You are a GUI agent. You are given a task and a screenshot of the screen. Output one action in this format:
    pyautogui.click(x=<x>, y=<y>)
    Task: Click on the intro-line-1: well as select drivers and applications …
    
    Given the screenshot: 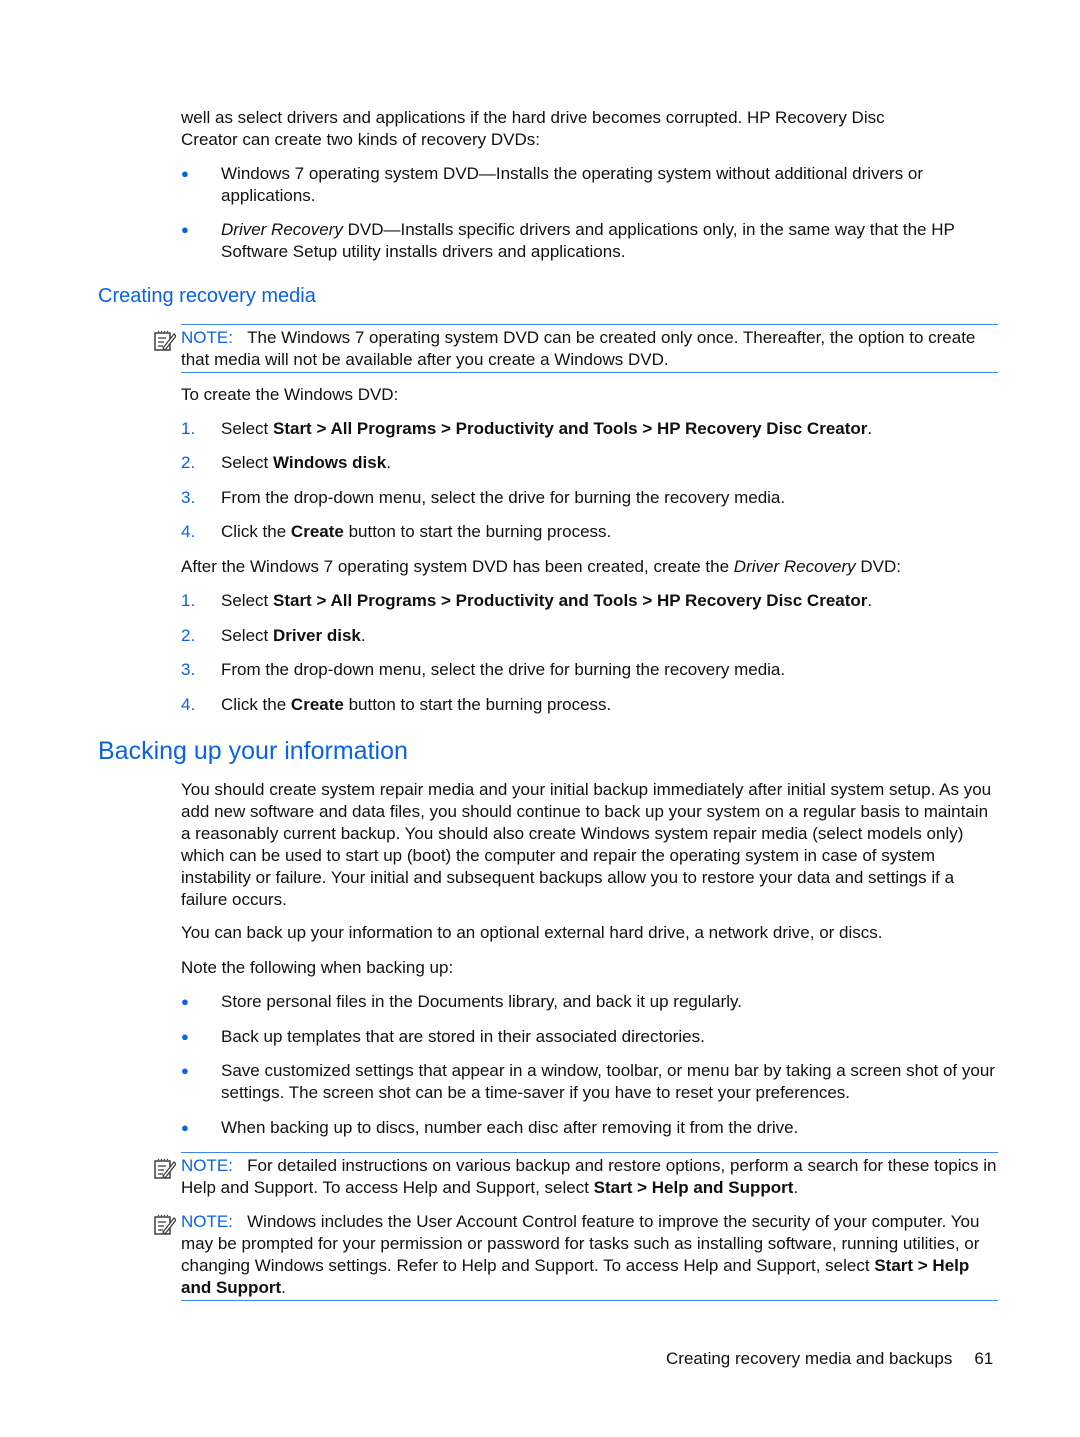 What is the action you would take?
    pyautogui.click(x=533, y=117)
    